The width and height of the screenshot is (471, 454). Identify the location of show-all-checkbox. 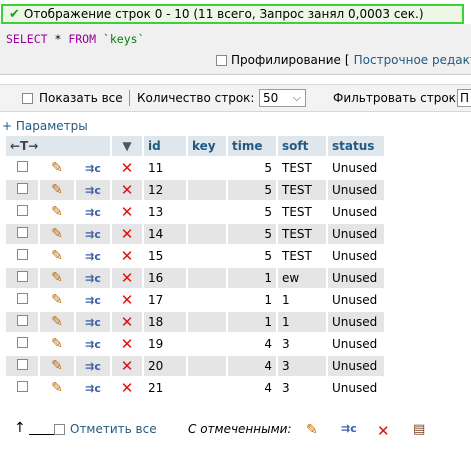
(27, 98).